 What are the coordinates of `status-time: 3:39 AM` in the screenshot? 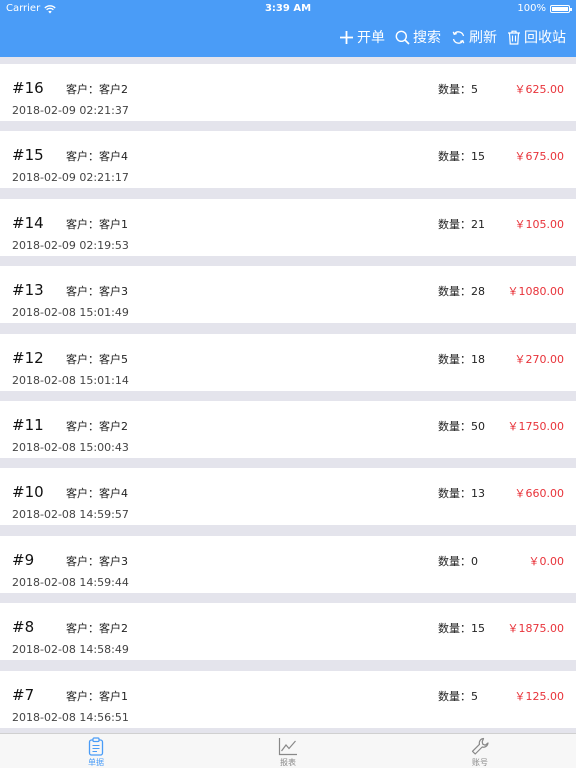 It's located at (288, 8).